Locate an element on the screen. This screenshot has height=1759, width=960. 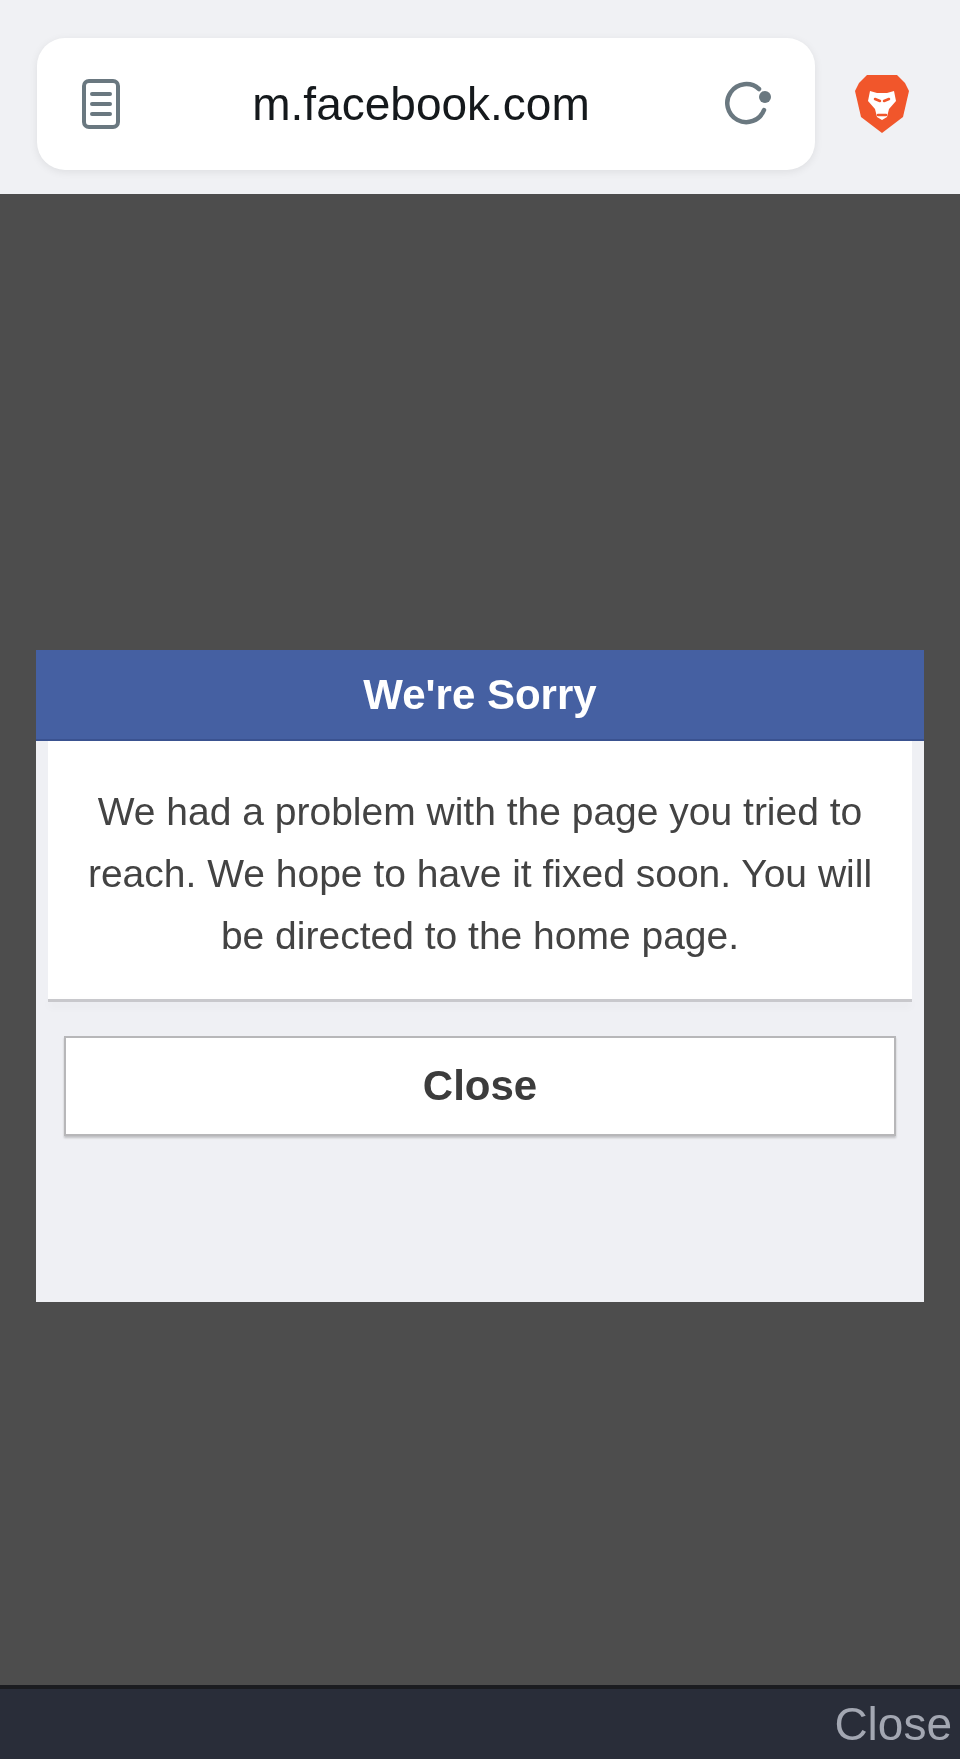
dialog-title: We're Sorry is located at coordinates (480, 695).